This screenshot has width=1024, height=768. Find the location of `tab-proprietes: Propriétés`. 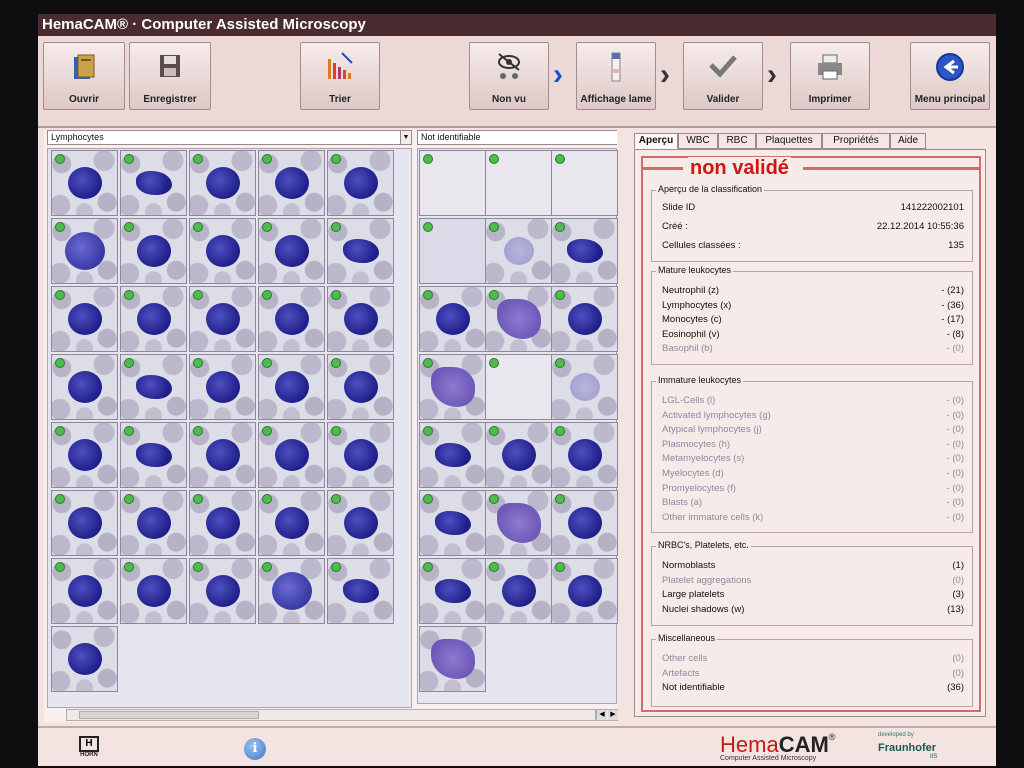

tab-proprietes: Propriétés is located at coordinates (856, 141).